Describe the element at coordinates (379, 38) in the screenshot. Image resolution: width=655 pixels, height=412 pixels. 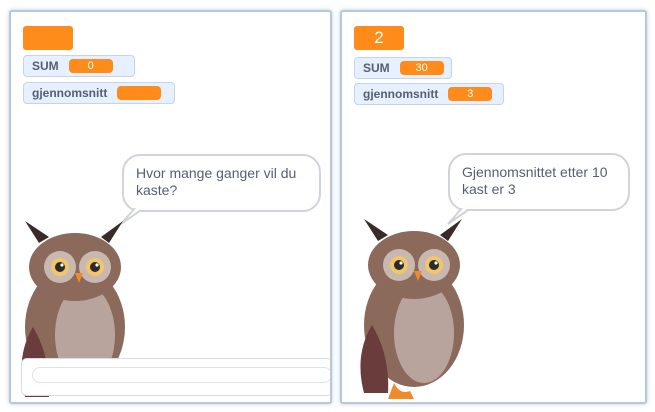
I see `large-readout-monitor: 2` at that location.